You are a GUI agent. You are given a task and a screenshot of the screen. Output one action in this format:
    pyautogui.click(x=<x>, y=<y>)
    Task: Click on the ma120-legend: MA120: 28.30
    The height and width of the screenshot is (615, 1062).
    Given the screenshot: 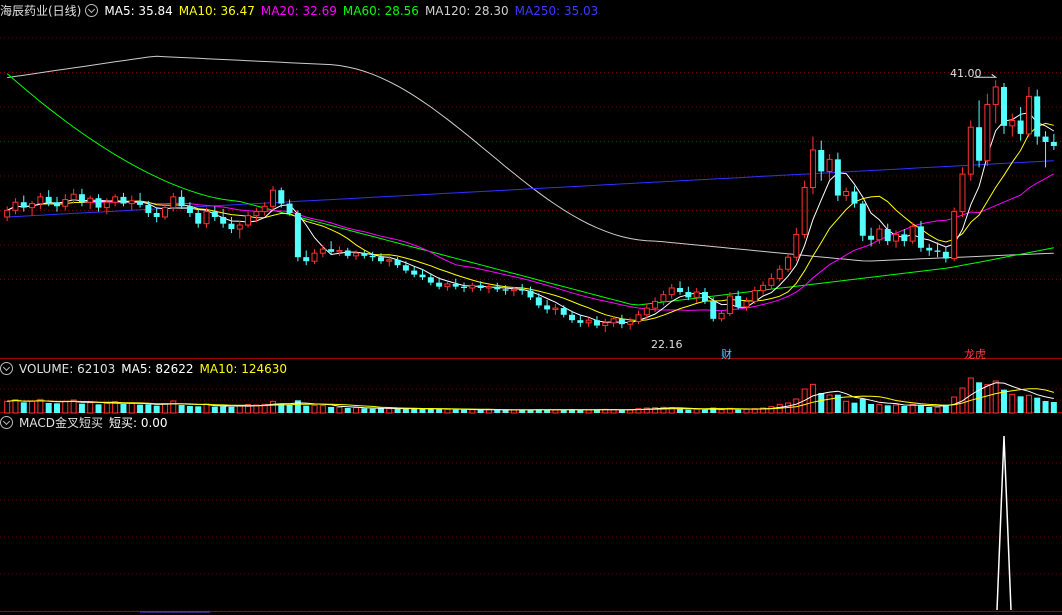 What is the action you would take?
    pyautogui.click(x=466, y=11)
    